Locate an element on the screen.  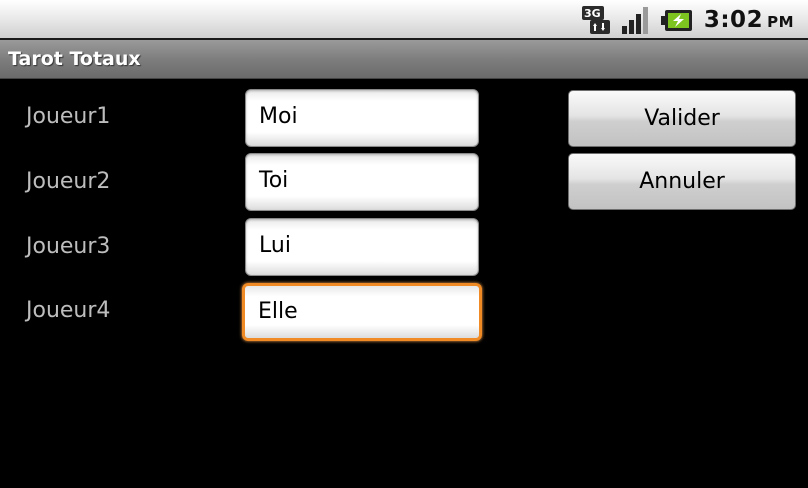
player2-input-value: Toi is located at coordinates (274, 180).